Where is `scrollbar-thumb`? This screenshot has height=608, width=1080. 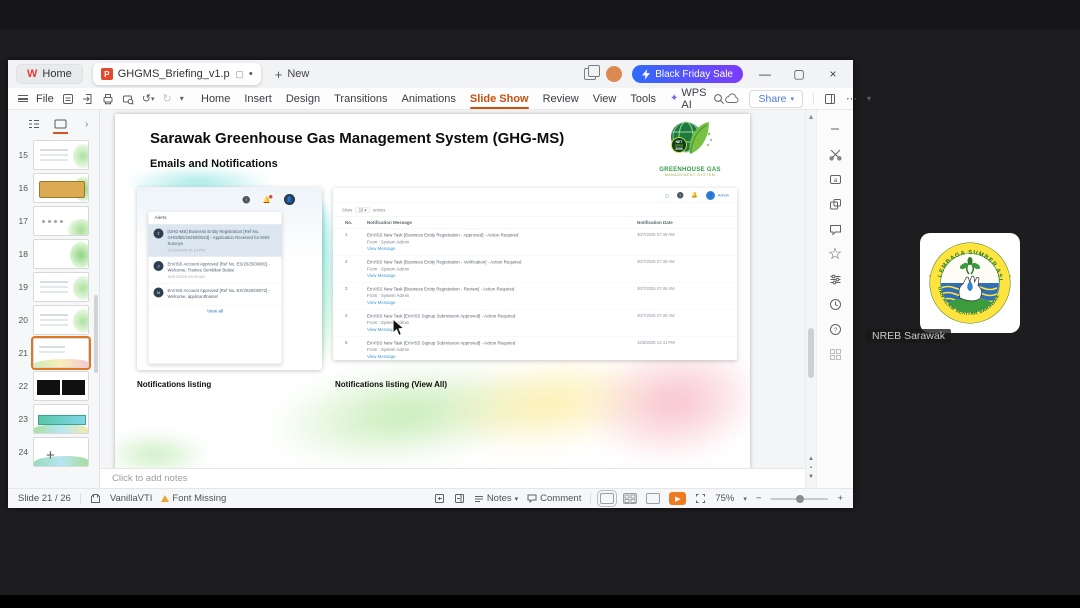 scrollbar-thumb is located at coordinates (811, 353).